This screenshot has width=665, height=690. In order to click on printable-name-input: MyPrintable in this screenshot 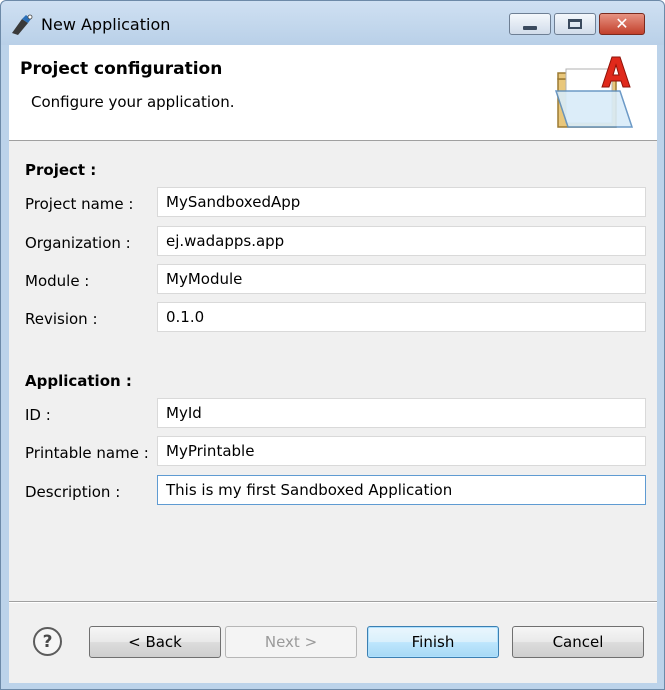, I will do `click(401, 451)`.